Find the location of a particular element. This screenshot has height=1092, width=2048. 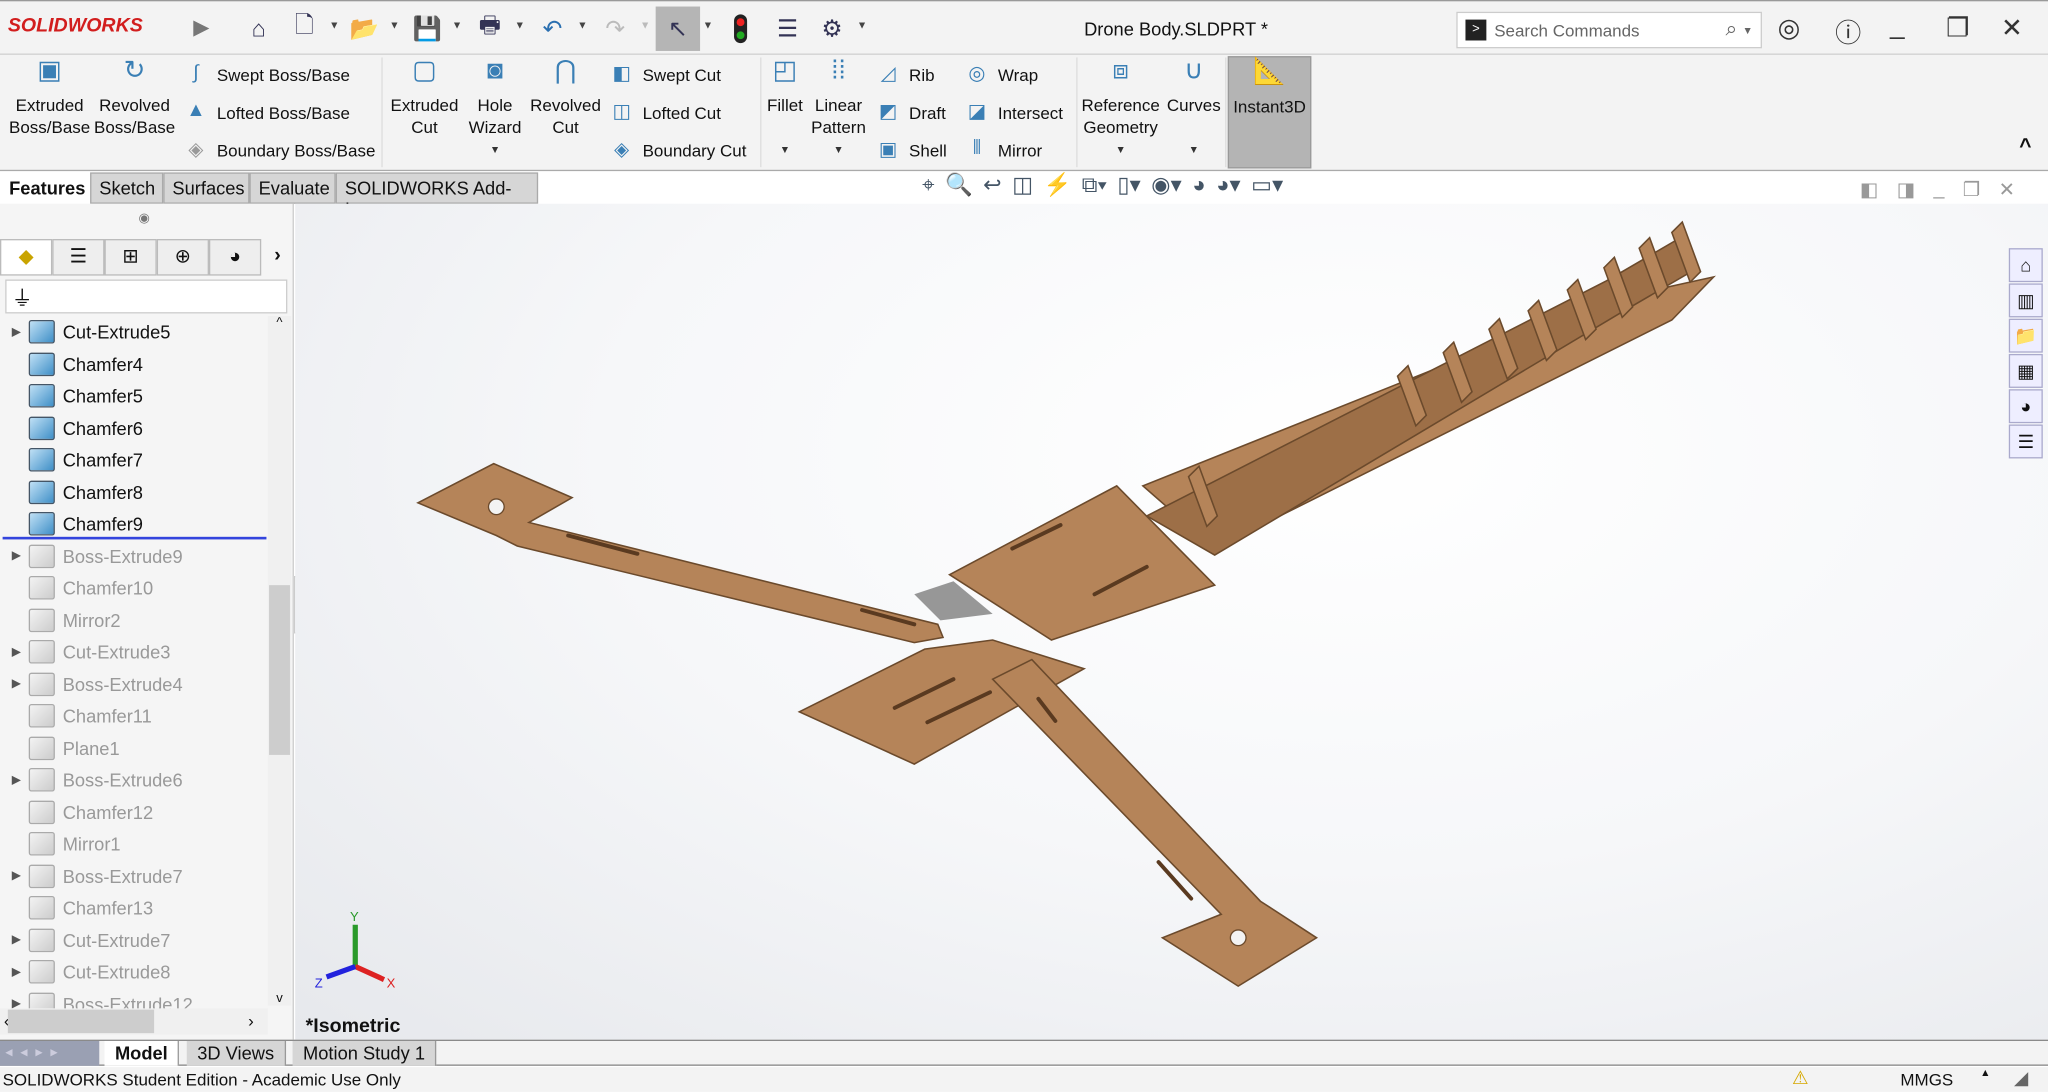

select-icon: ↖ is located at coordinates (678, 28).